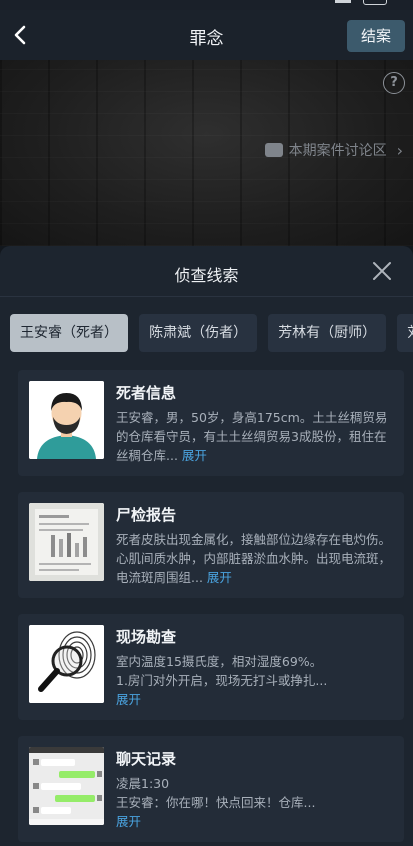  Describe the element at coordinates (376, 36) in the screenshot. I see `close-case-button: 结案` at that location.